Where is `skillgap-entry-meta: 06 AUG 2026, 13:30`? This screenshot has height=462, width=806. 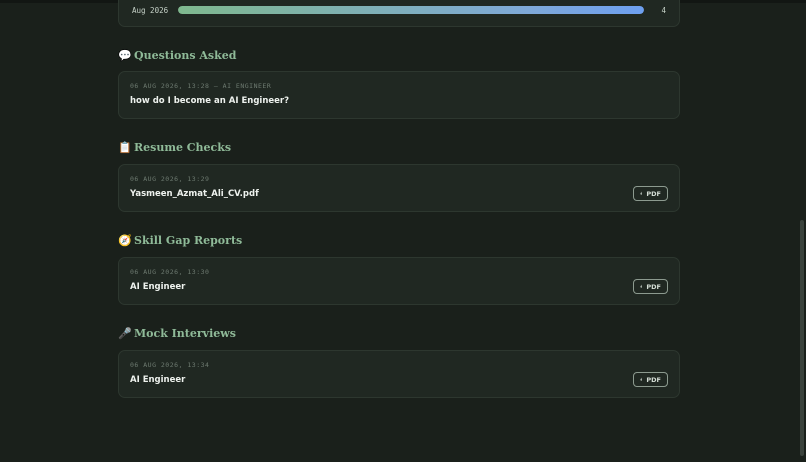
skillgap-entry-meta: 06 AUG 2026, 13:30 is located at coordinates (170, 272).